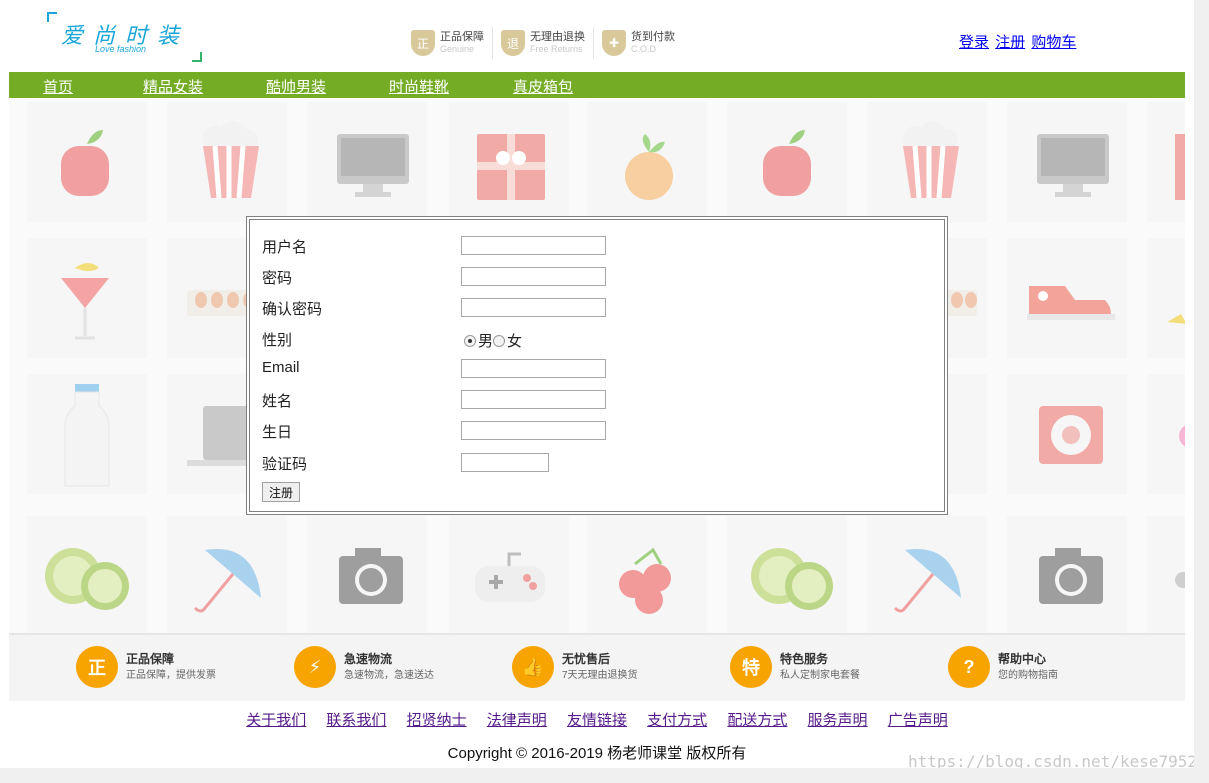 Image resolution: width=1209 pixels, height=783 pixels. What do you see at coordinates (969, 667) in the screenshot?
I see `question-icon: ?` at bounding box center [969, 667].